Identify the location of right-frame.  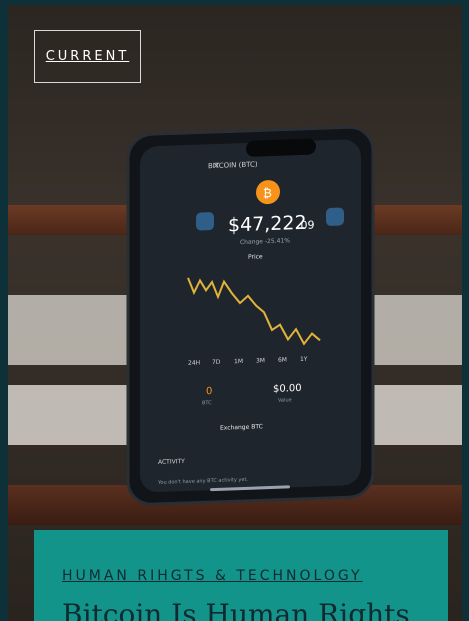
(465, 310).